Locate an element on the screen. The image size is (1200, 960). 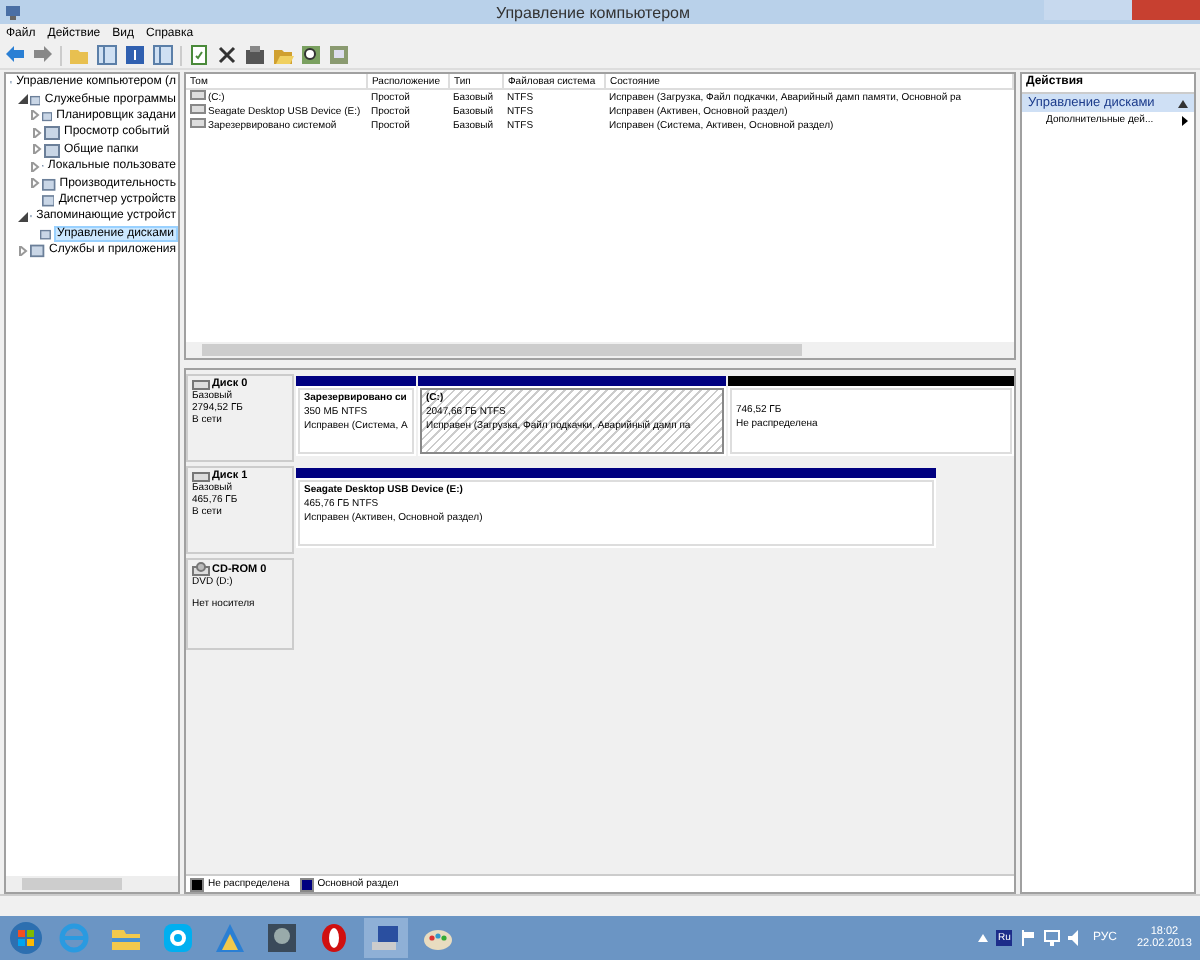
opera-icon is located at coordinates (334, 938).